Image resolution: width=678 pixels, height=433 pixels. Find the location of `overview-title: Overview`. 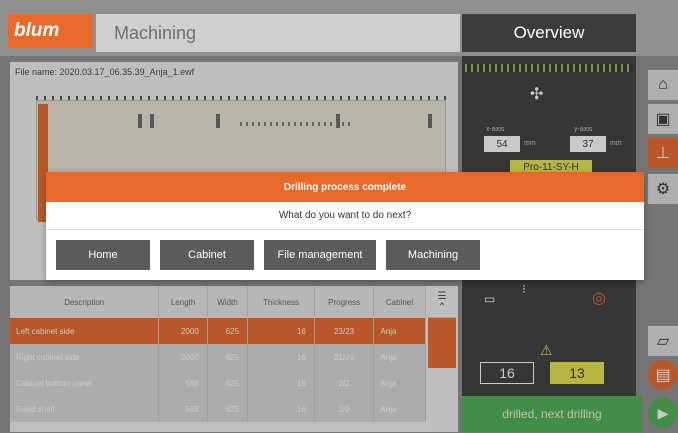

overview-title: Overview is located at coordinates (549, 33).